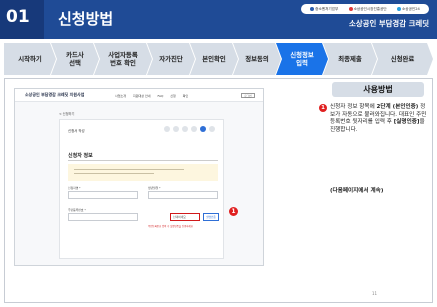 The width and height of the screenshot is (437, 307). I want to click on birth-field, so click(183, 195).